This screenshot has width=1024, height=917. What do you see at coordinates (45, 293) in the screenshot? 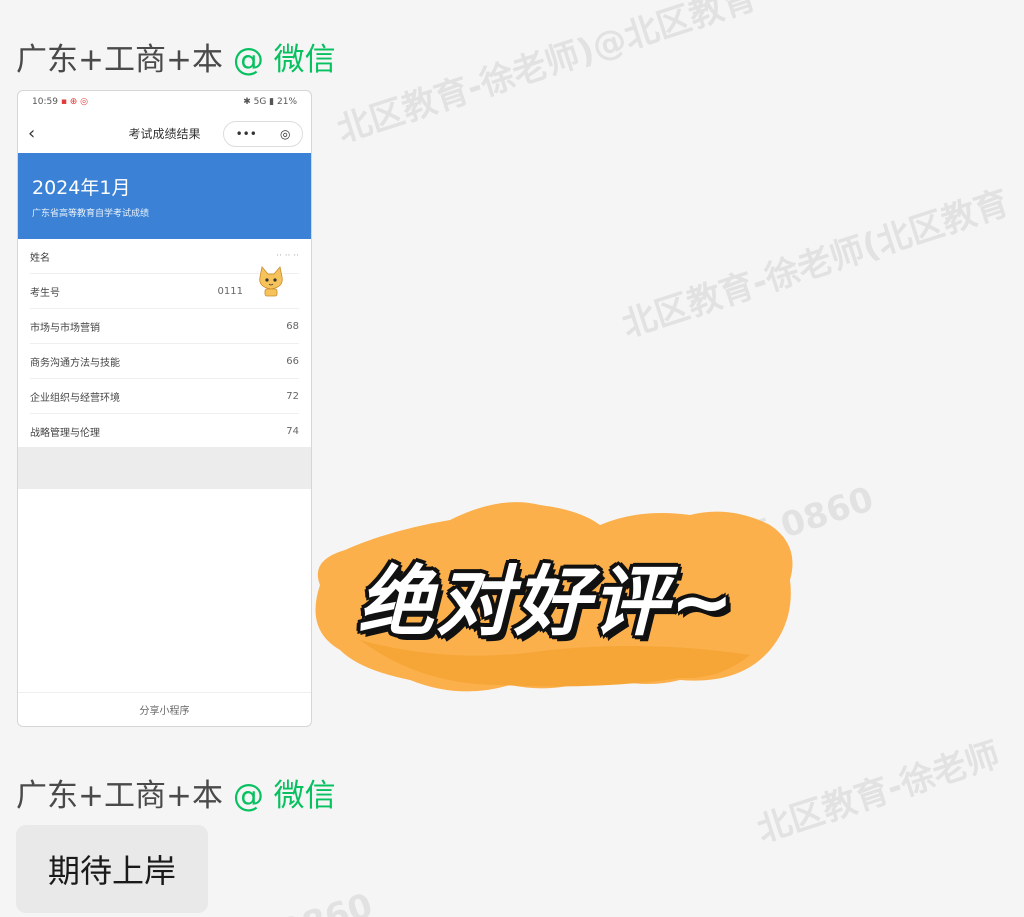
I see `row-label: 考生号` at bounding box center [45, 293].